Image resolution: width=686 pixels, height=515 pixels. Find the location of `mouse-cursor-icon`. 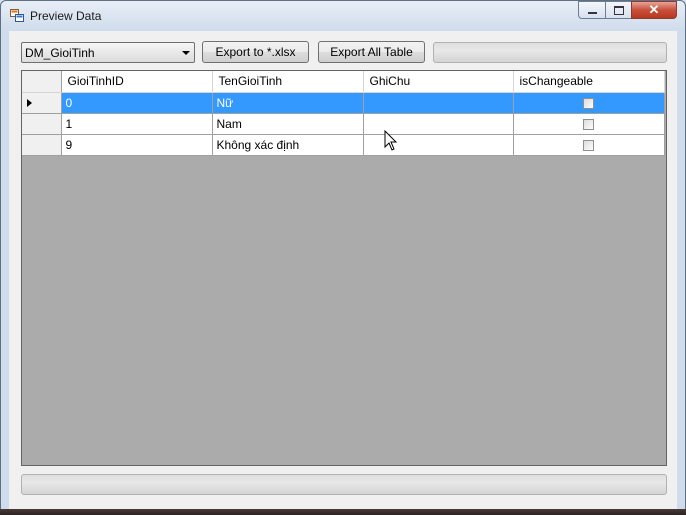

mouse-cursor-icon is located at coordinates (391, 140).